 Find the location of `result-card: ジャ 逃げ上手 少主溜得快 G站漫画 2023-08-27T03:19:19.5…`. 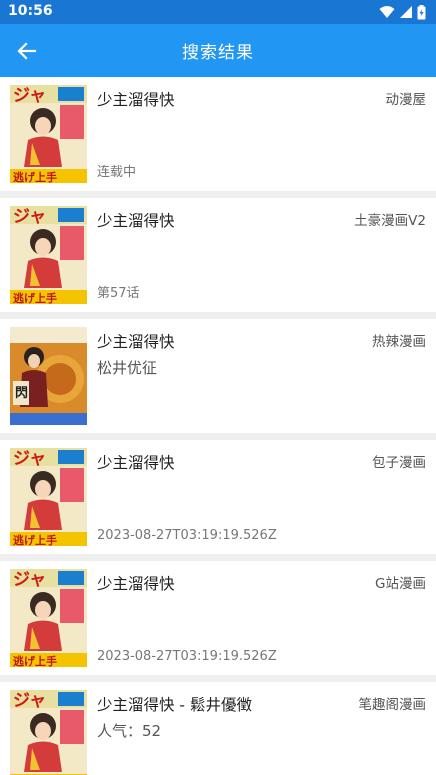

result-card: ジャ 逃げ上手 少主溜得快 G站漫画 2023-08-27T03:19:19.5… is located at coordinates (218, 618).